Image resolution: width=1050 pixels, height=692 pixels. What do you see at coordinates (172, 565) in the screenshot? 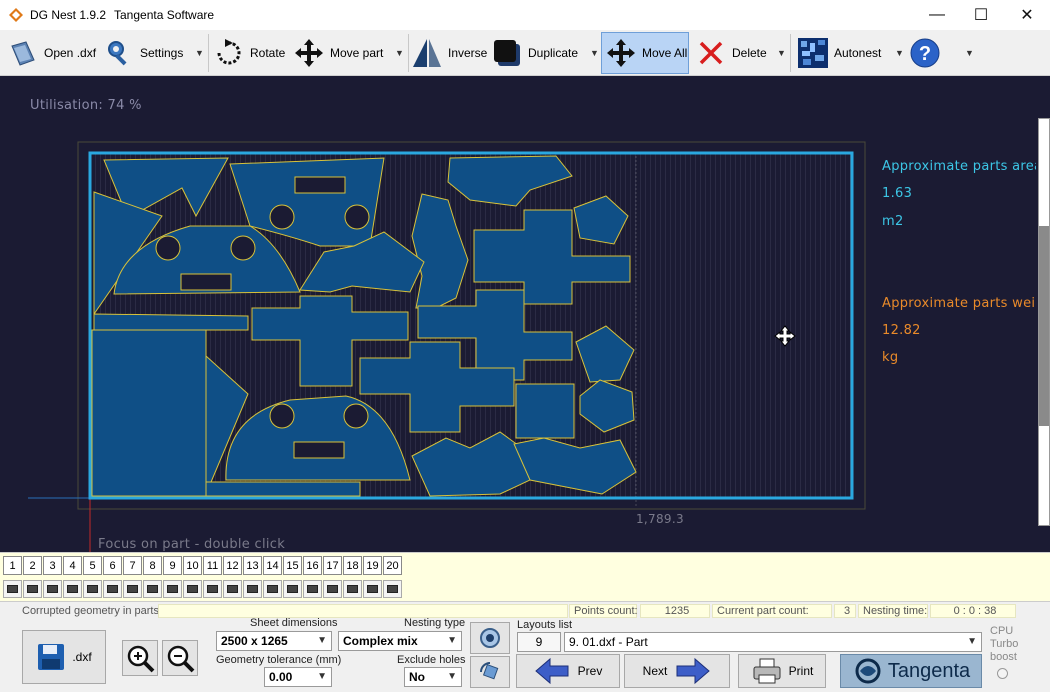
I see `page-number-button: 9` at bounding box center [172, 565].